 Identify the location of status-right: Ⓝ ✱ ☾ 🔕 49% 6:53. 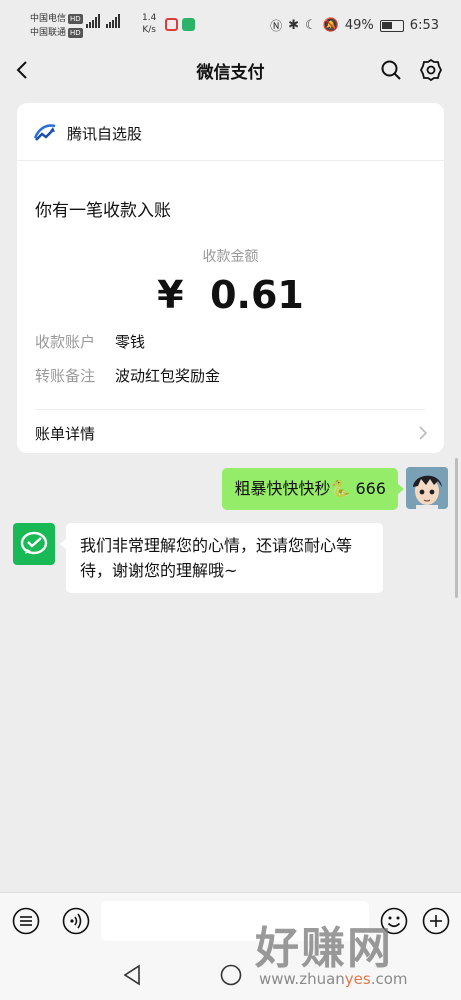
(354, 25).